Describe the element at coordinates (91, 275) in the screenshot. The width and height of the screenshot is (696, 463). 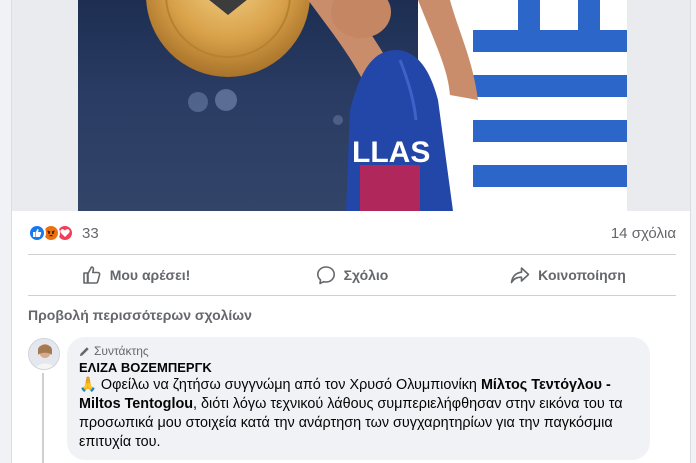
I see `thumbs-up-icon` at that location.